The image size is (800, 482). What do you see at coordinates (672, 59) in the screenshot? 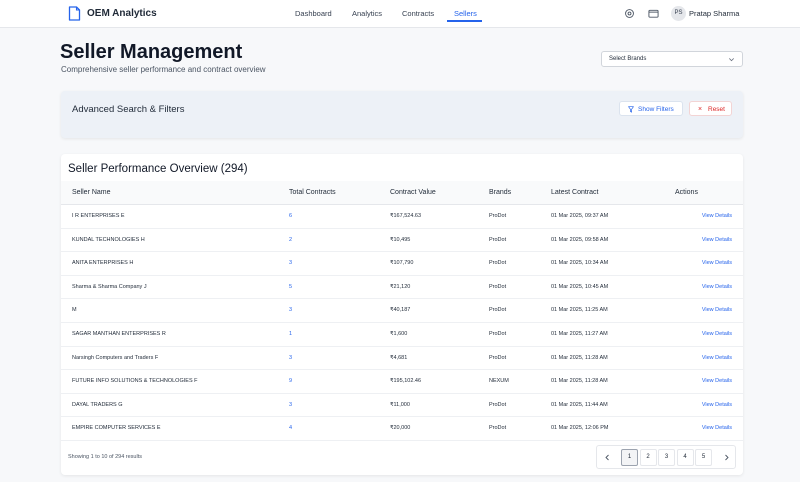
I see `brand-select: Select Brands` at bounding box center [672, 59].